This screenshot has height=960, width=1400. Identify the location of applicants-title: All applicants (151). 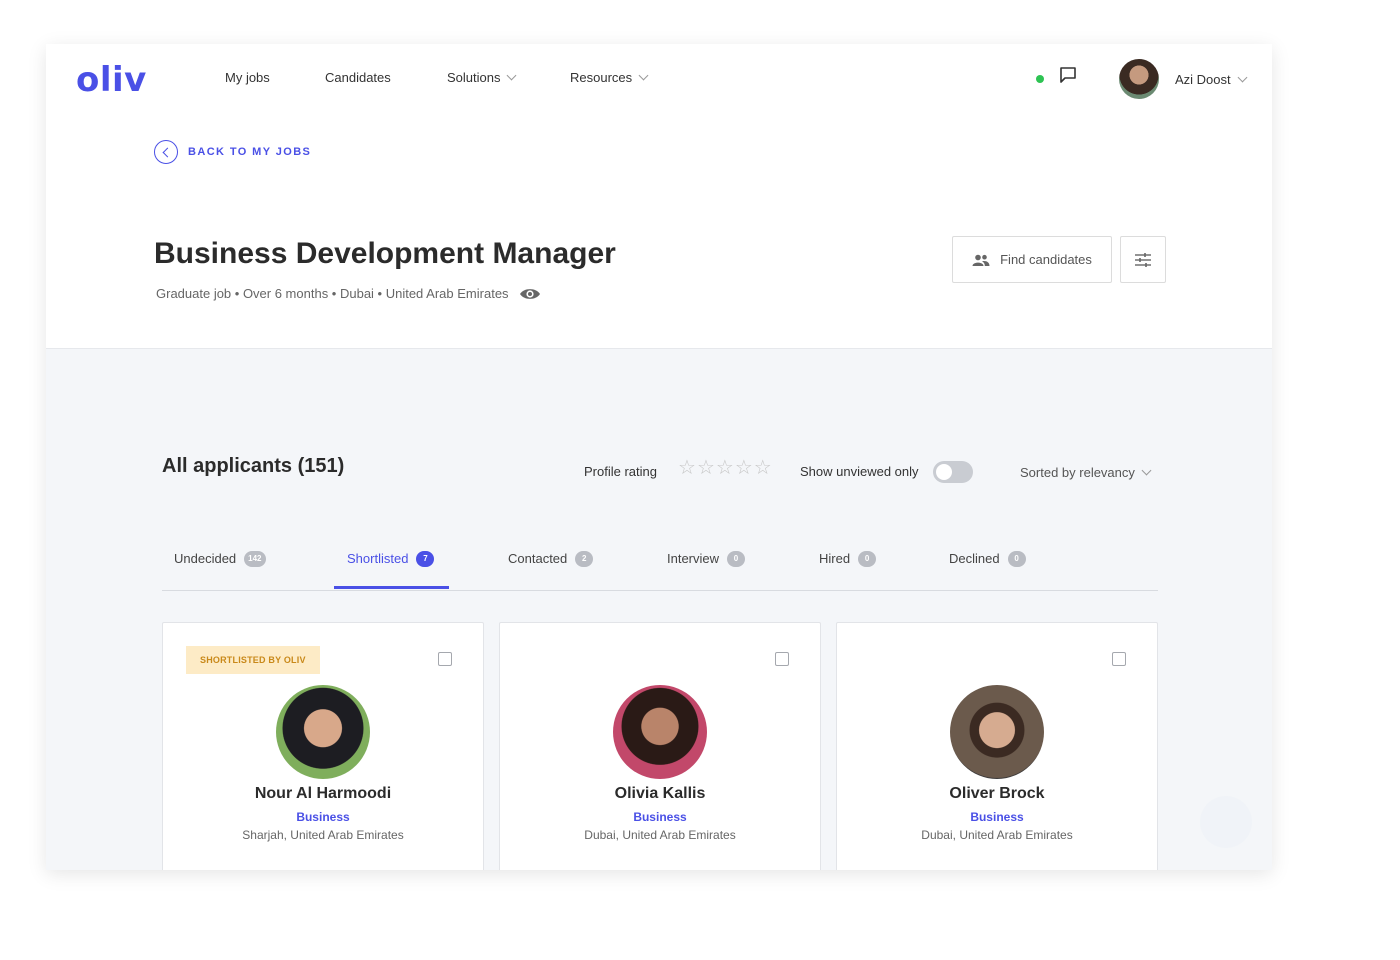
(253, 466).